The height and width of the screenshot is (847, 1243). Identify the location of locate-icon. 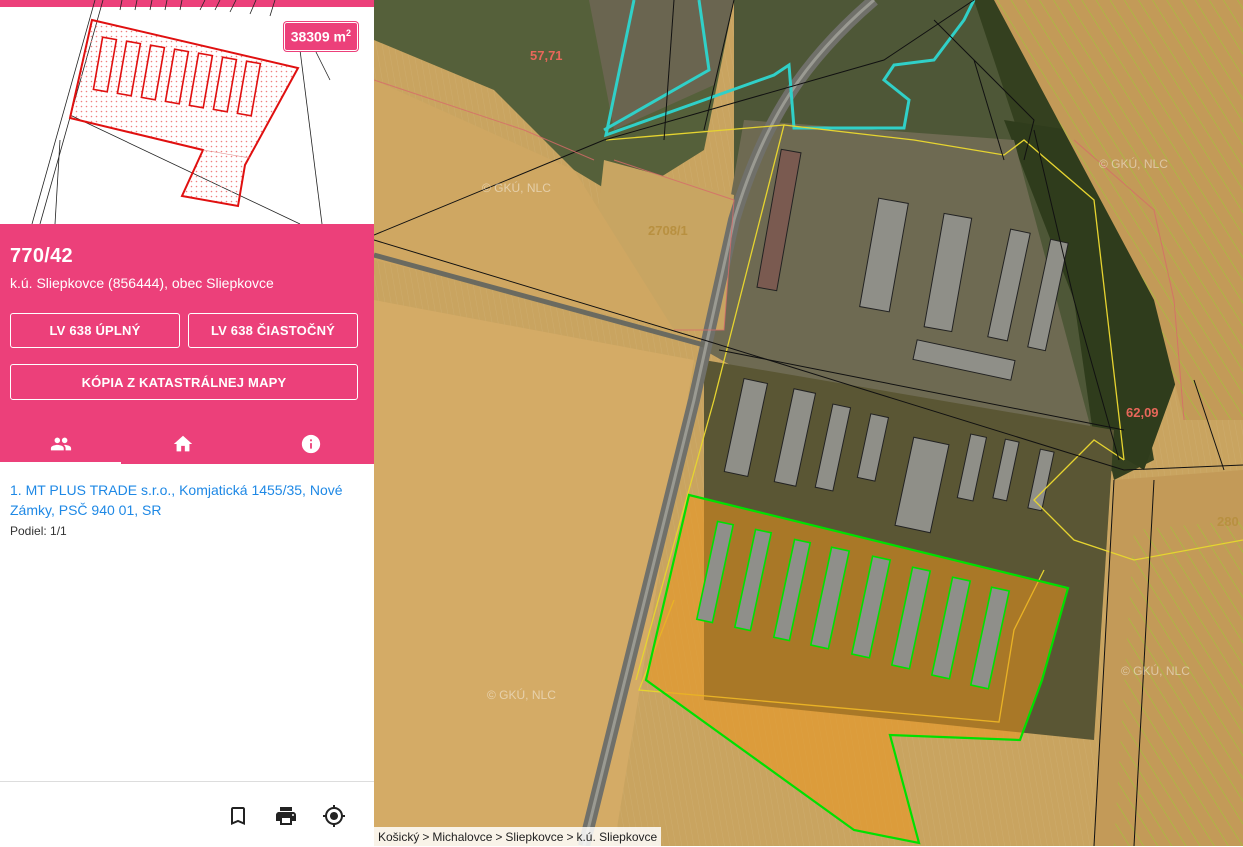
(334, 816).